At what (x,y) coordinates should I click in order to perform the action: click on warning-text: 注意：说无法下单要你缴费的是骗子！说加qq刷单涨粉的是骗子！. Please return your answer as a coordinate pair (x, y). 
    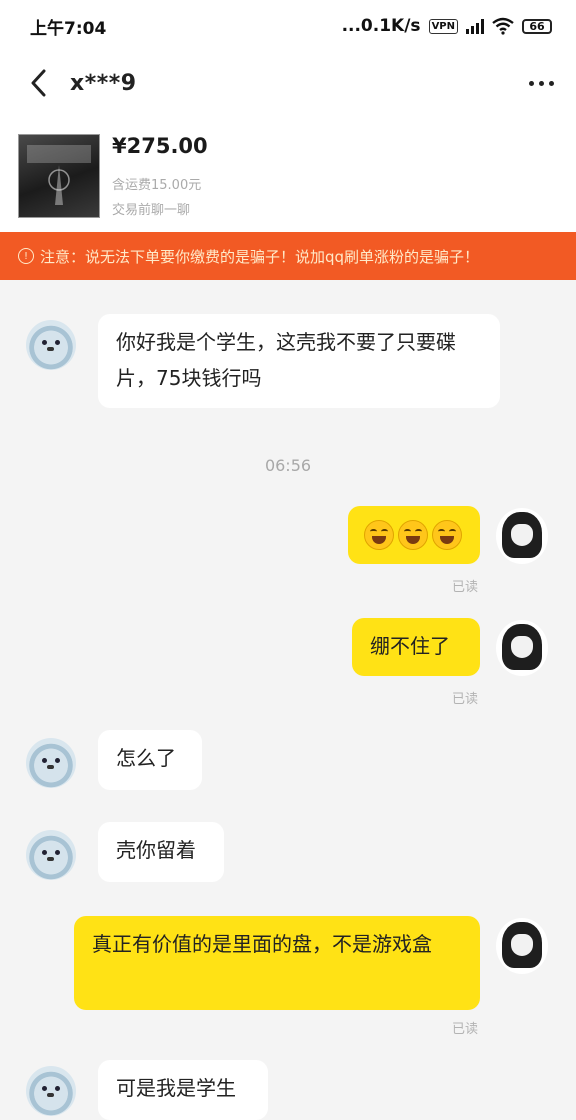
    Looking at the image, I should click on (260, 256).